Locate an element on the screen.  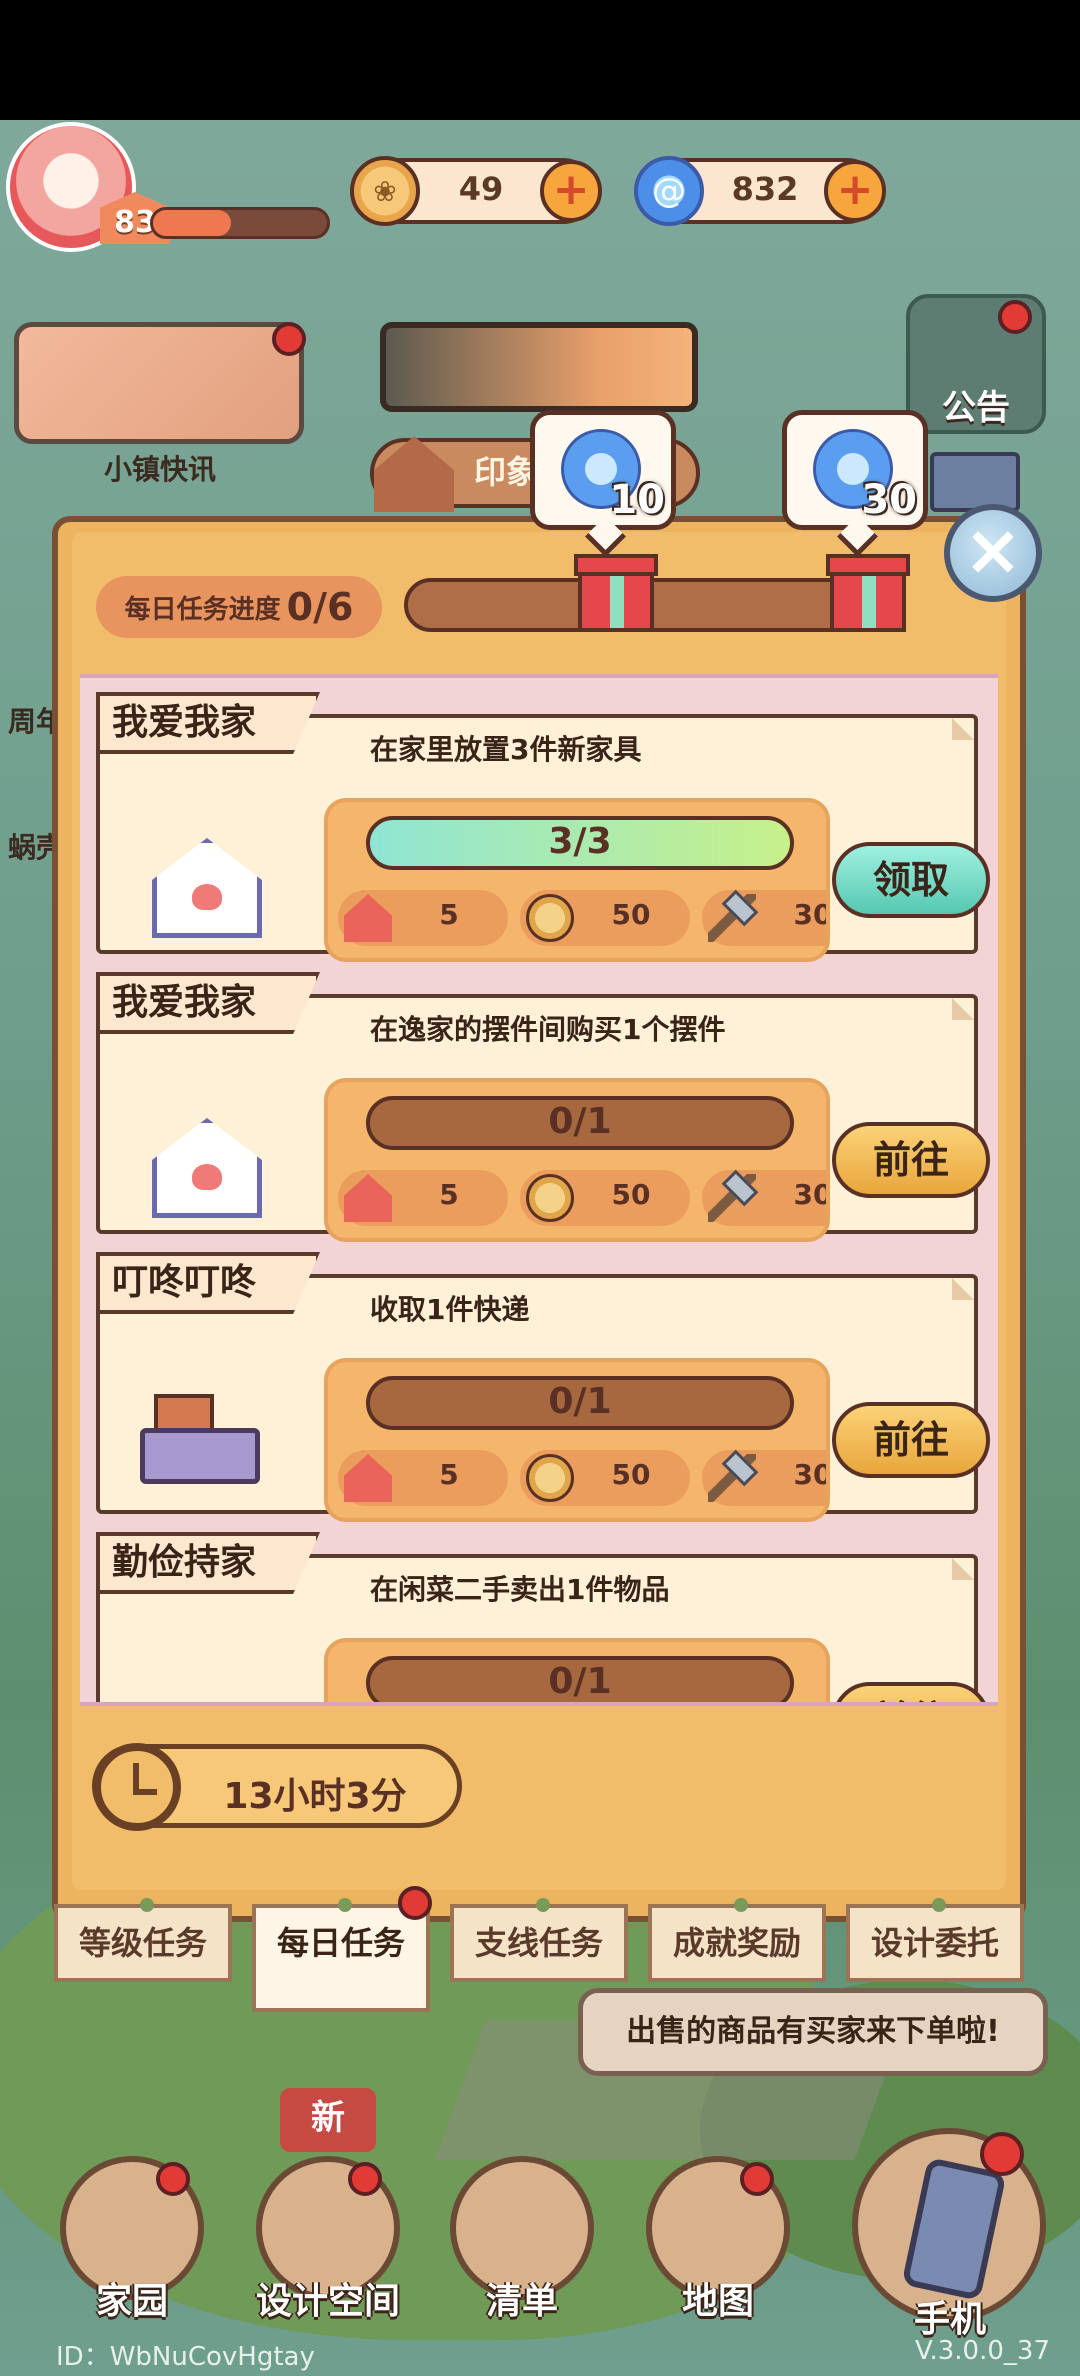
notice-notification-dot is located at coordinates (1015, 317).